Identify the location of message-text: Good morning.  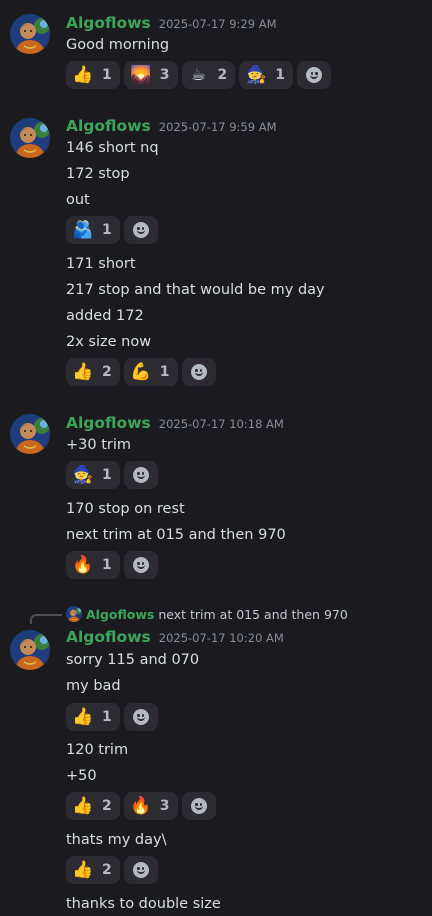
(118, 45).